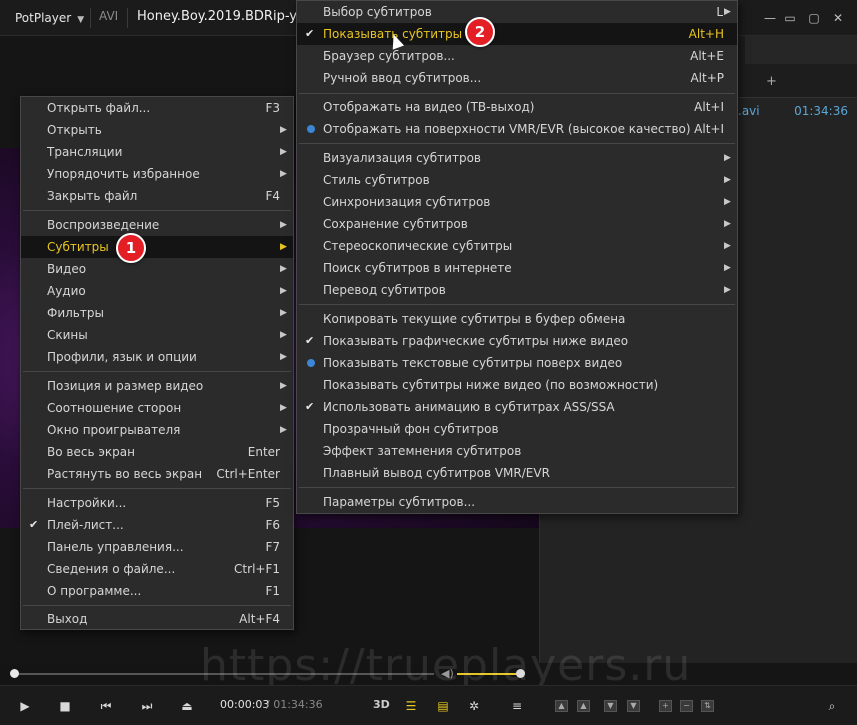  Describe the element at coordinates (814, 18) in the screenshot. I see `maximize-button: ▢` at that location.